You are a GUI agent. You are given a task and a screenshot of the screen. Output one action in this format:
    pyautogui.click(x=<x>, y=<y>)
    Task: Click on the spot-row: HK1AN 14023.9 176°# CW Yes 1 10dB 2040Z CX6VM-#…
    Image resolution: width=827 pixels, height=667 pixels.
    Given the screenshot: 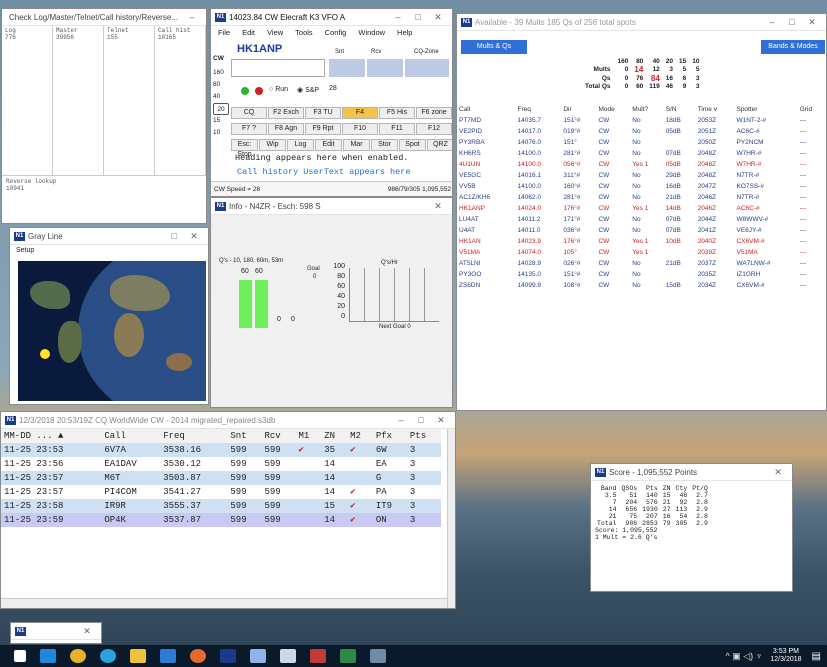 What is the action you would take?
    pyautogui.click(x=641, y=241)
    